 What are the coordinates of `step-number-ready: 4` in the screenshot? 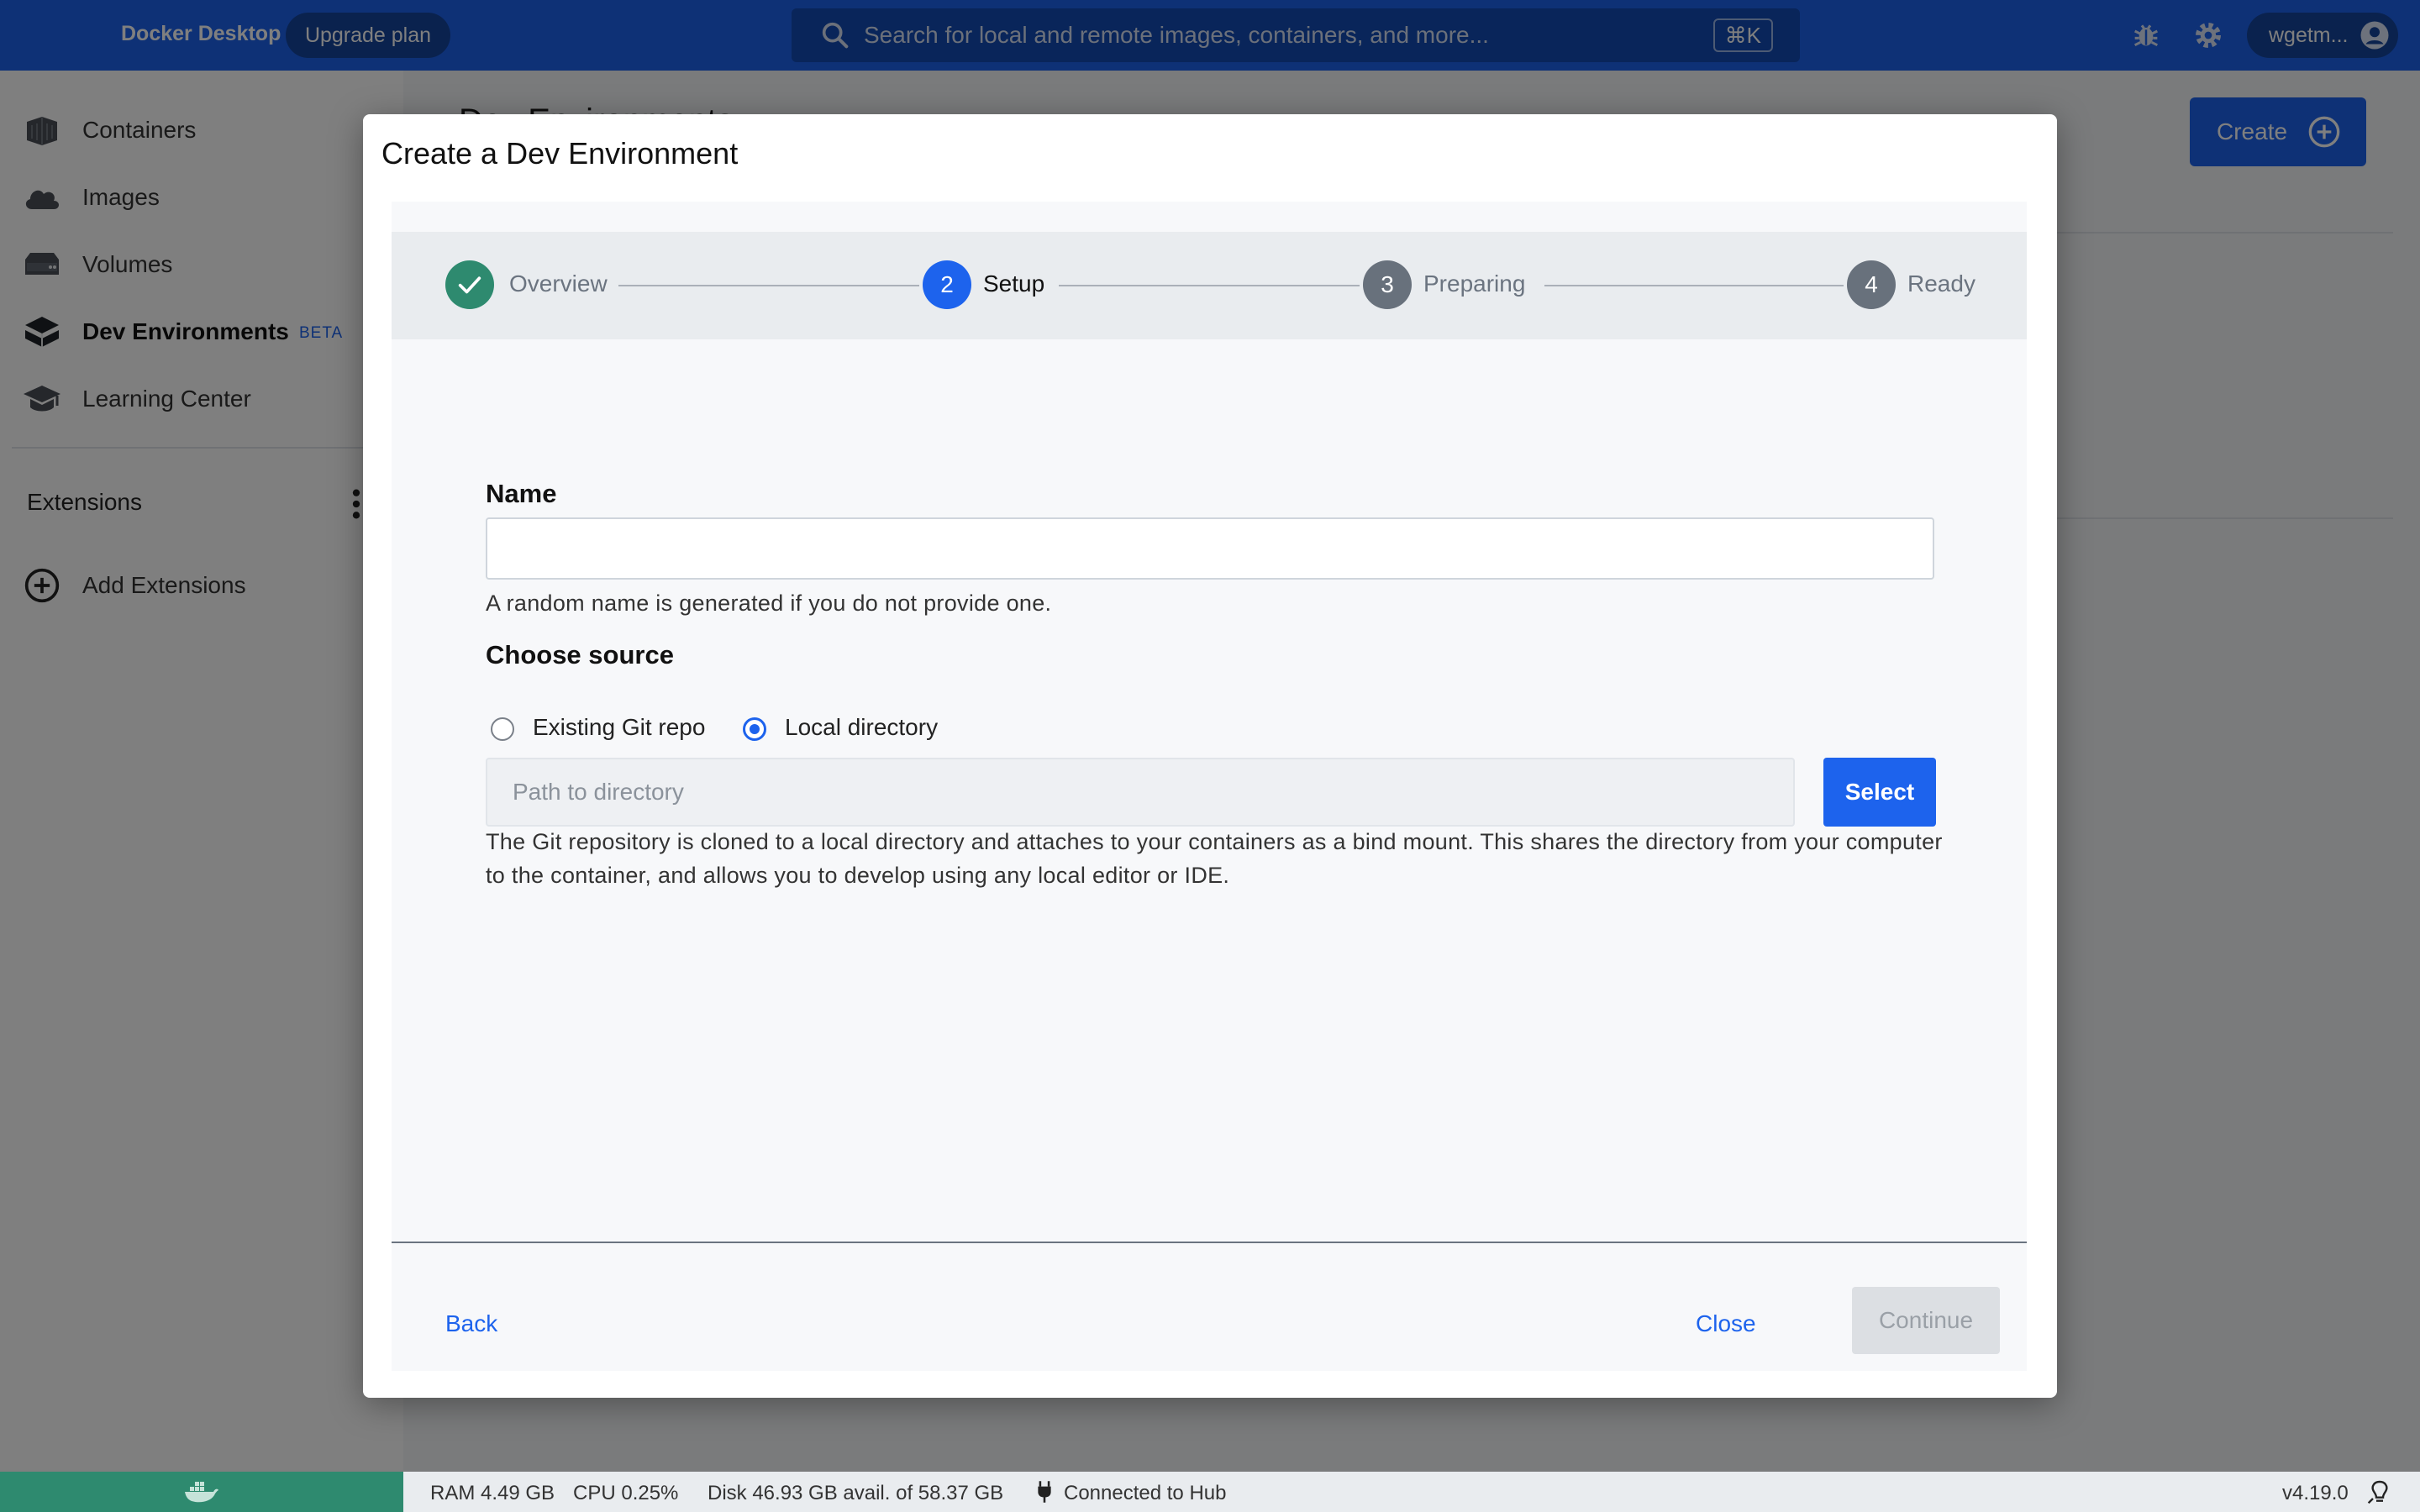 It's located at (1871, 284).